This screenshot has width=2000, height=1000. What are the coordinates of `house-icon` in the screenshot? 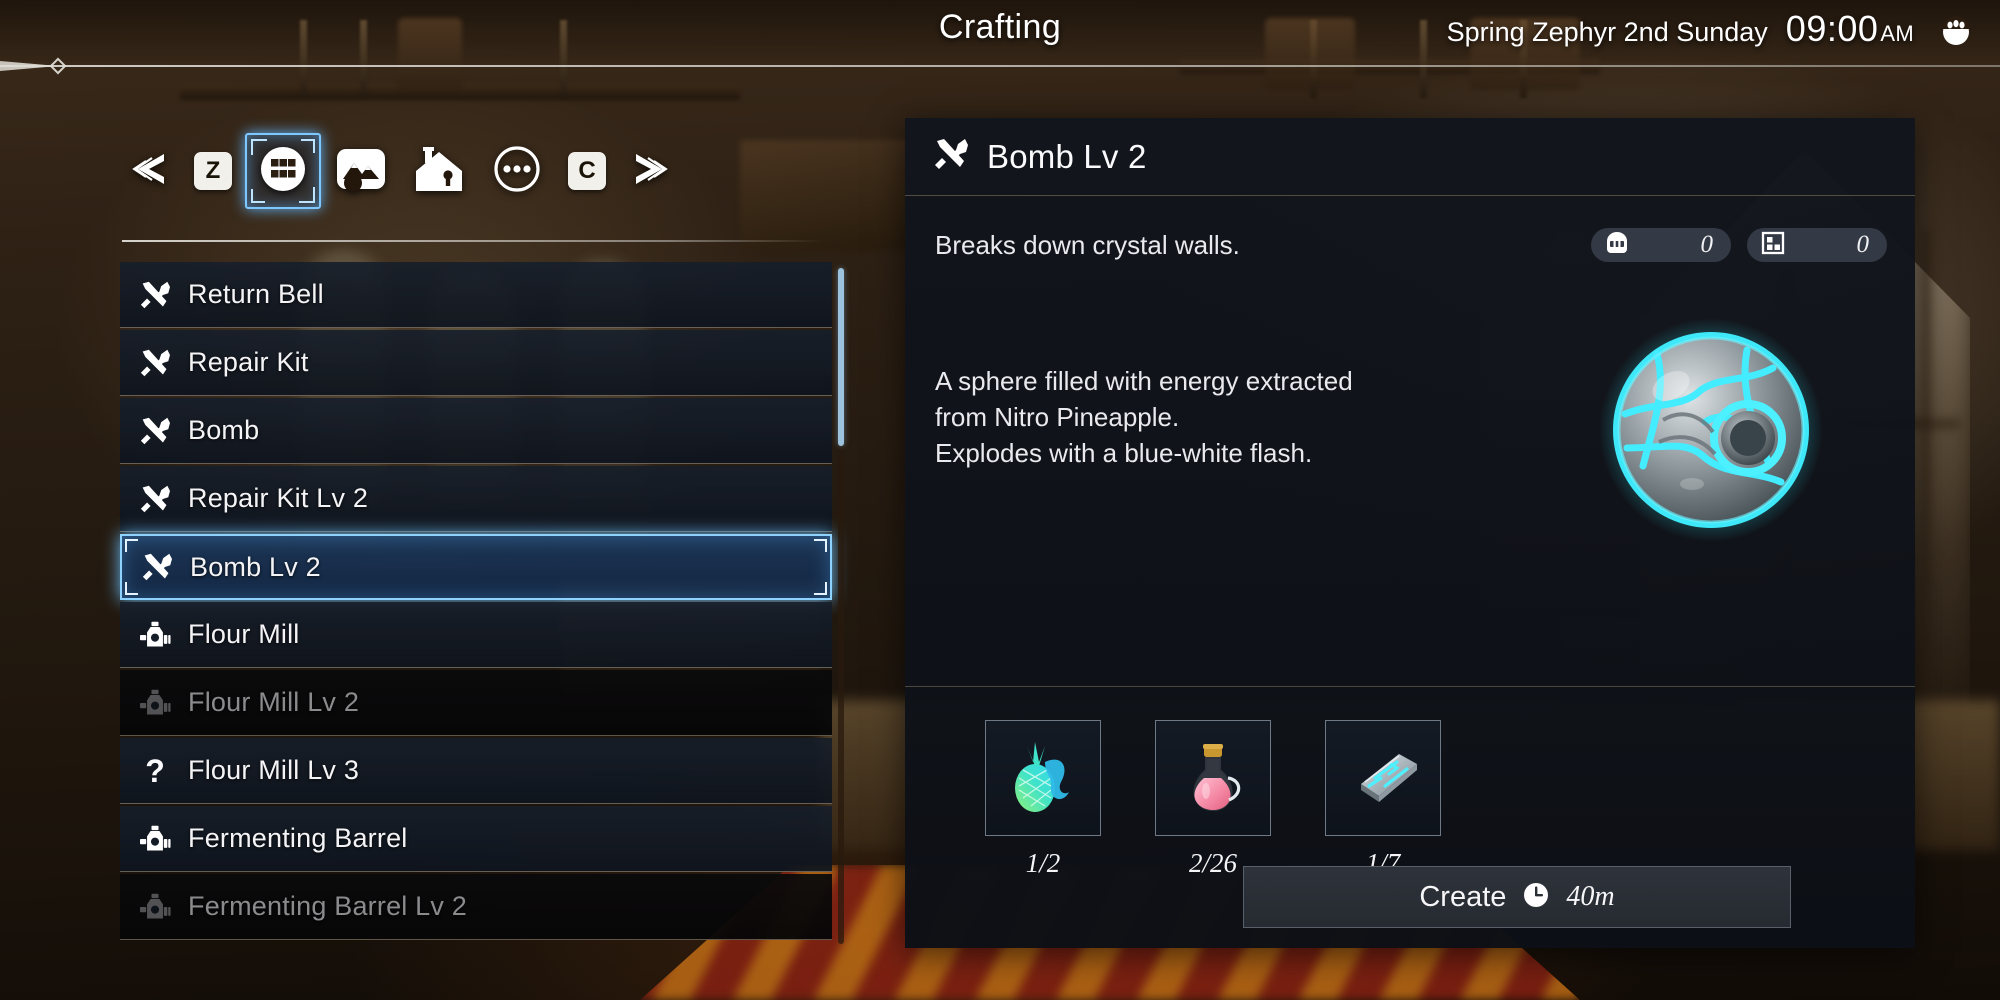 It's located at (439, 171).